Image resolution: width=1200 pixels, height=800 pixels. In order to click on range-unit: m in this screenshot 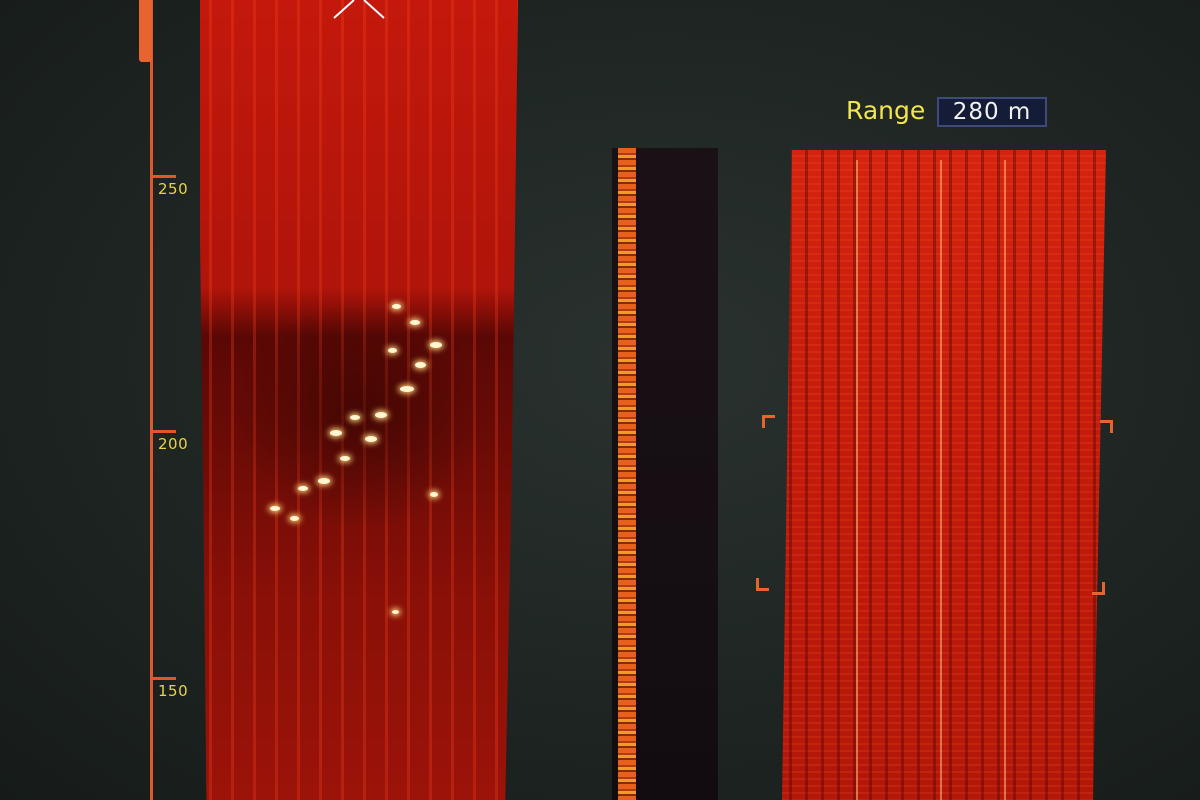, I will do `click(1019, 112)`.